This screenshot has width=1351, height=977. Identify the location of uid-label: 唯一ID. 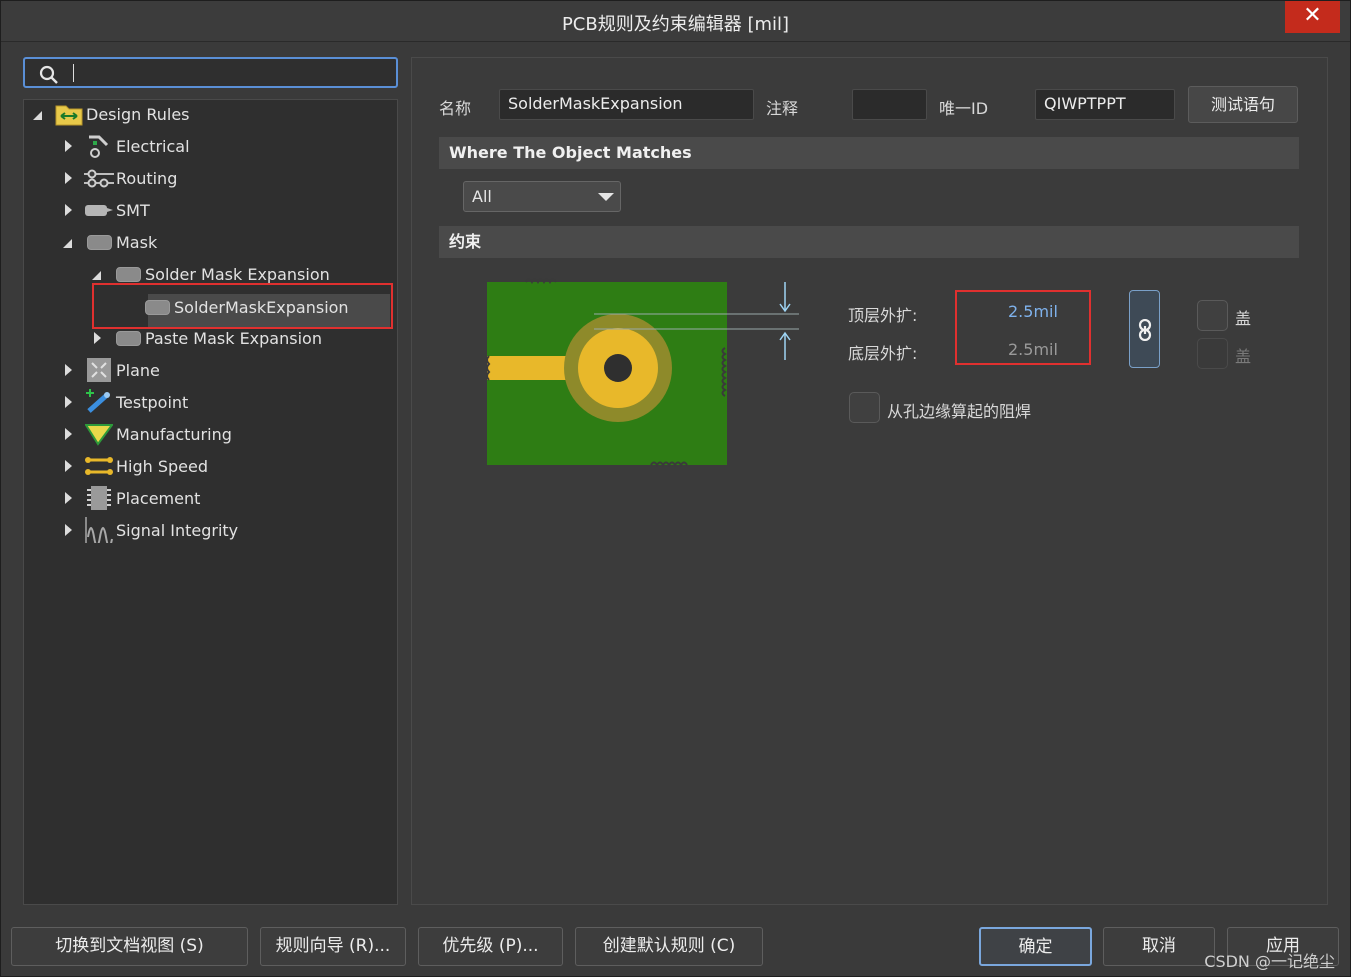
(964, 108).